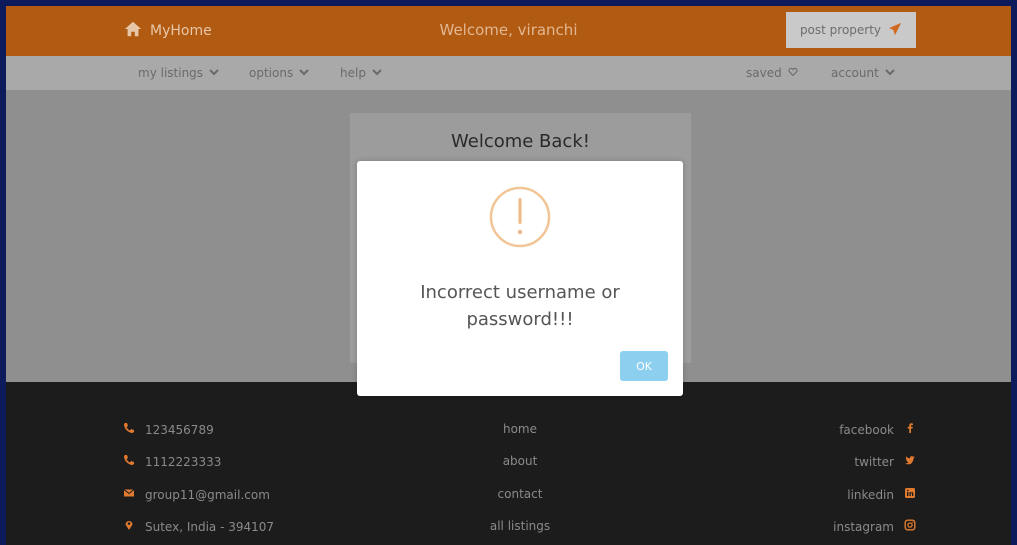 The image size is (1017, 545). Describe the element at coordinates (520, 292) in the screenshot. I see `error-message-line-1: Incorrect username or` at that location.